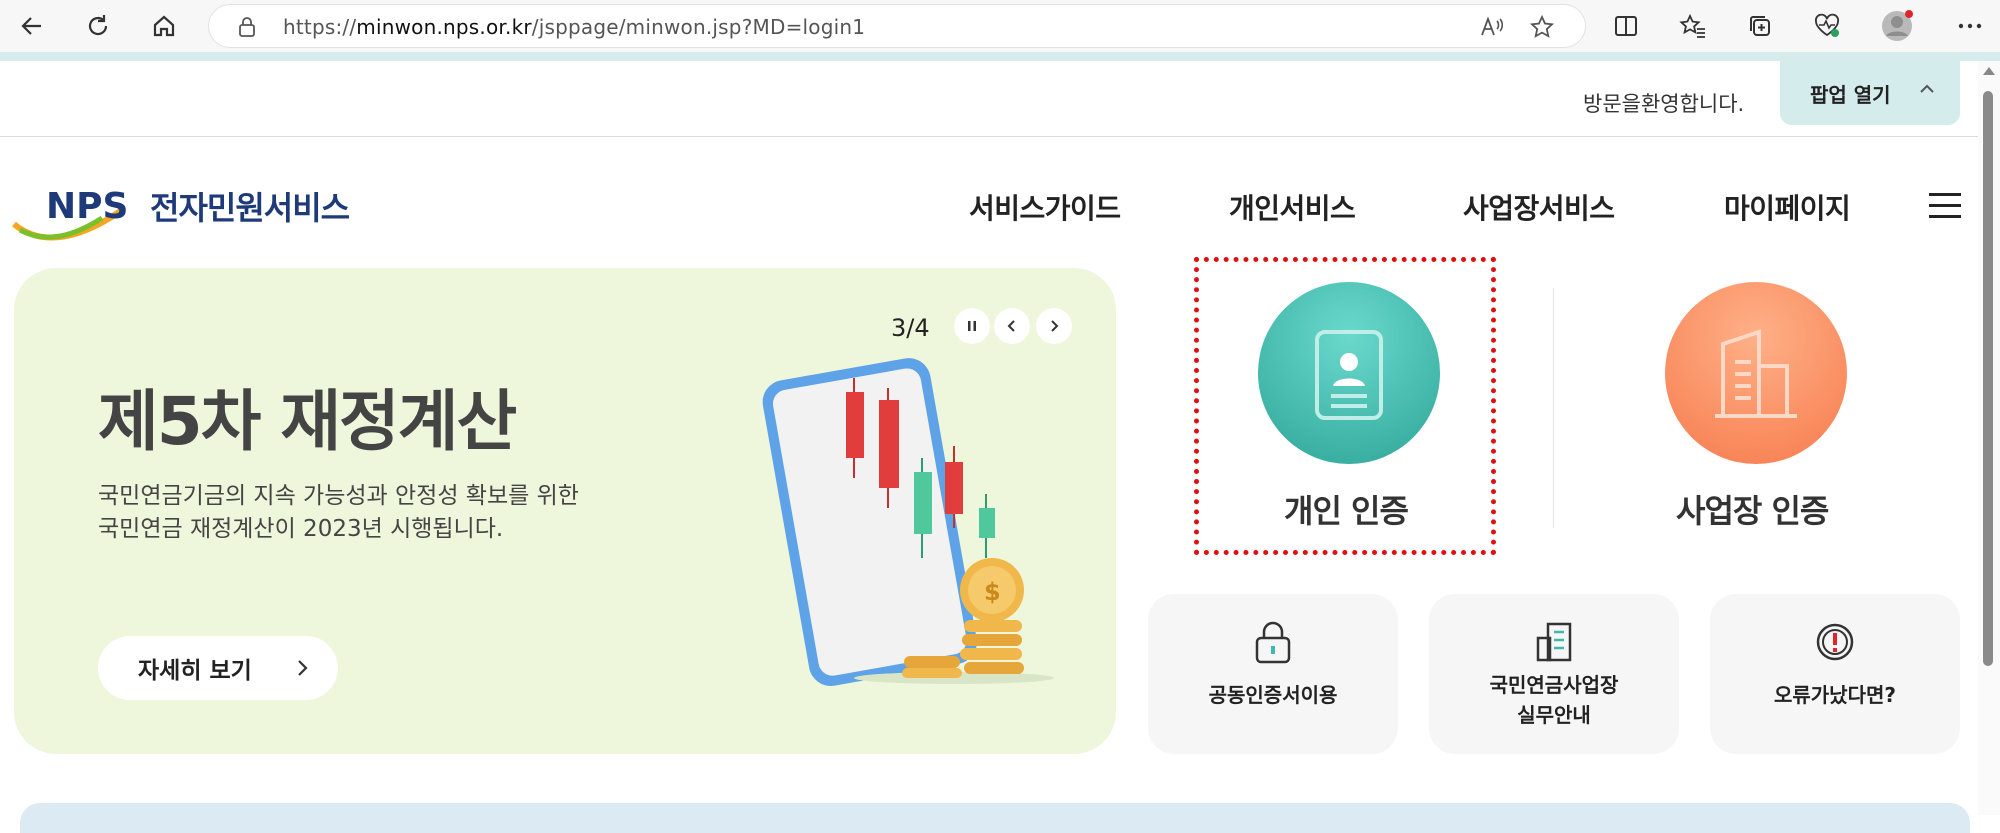 This screenshot has height=833, width=2000. What do you see at coordinates (338, 496) in the screenshot?
I see `banner-desc-line-1: 국민연금기금의 지속 가능성과 안정성 확보를 위한` at bounding box center [338, 496].